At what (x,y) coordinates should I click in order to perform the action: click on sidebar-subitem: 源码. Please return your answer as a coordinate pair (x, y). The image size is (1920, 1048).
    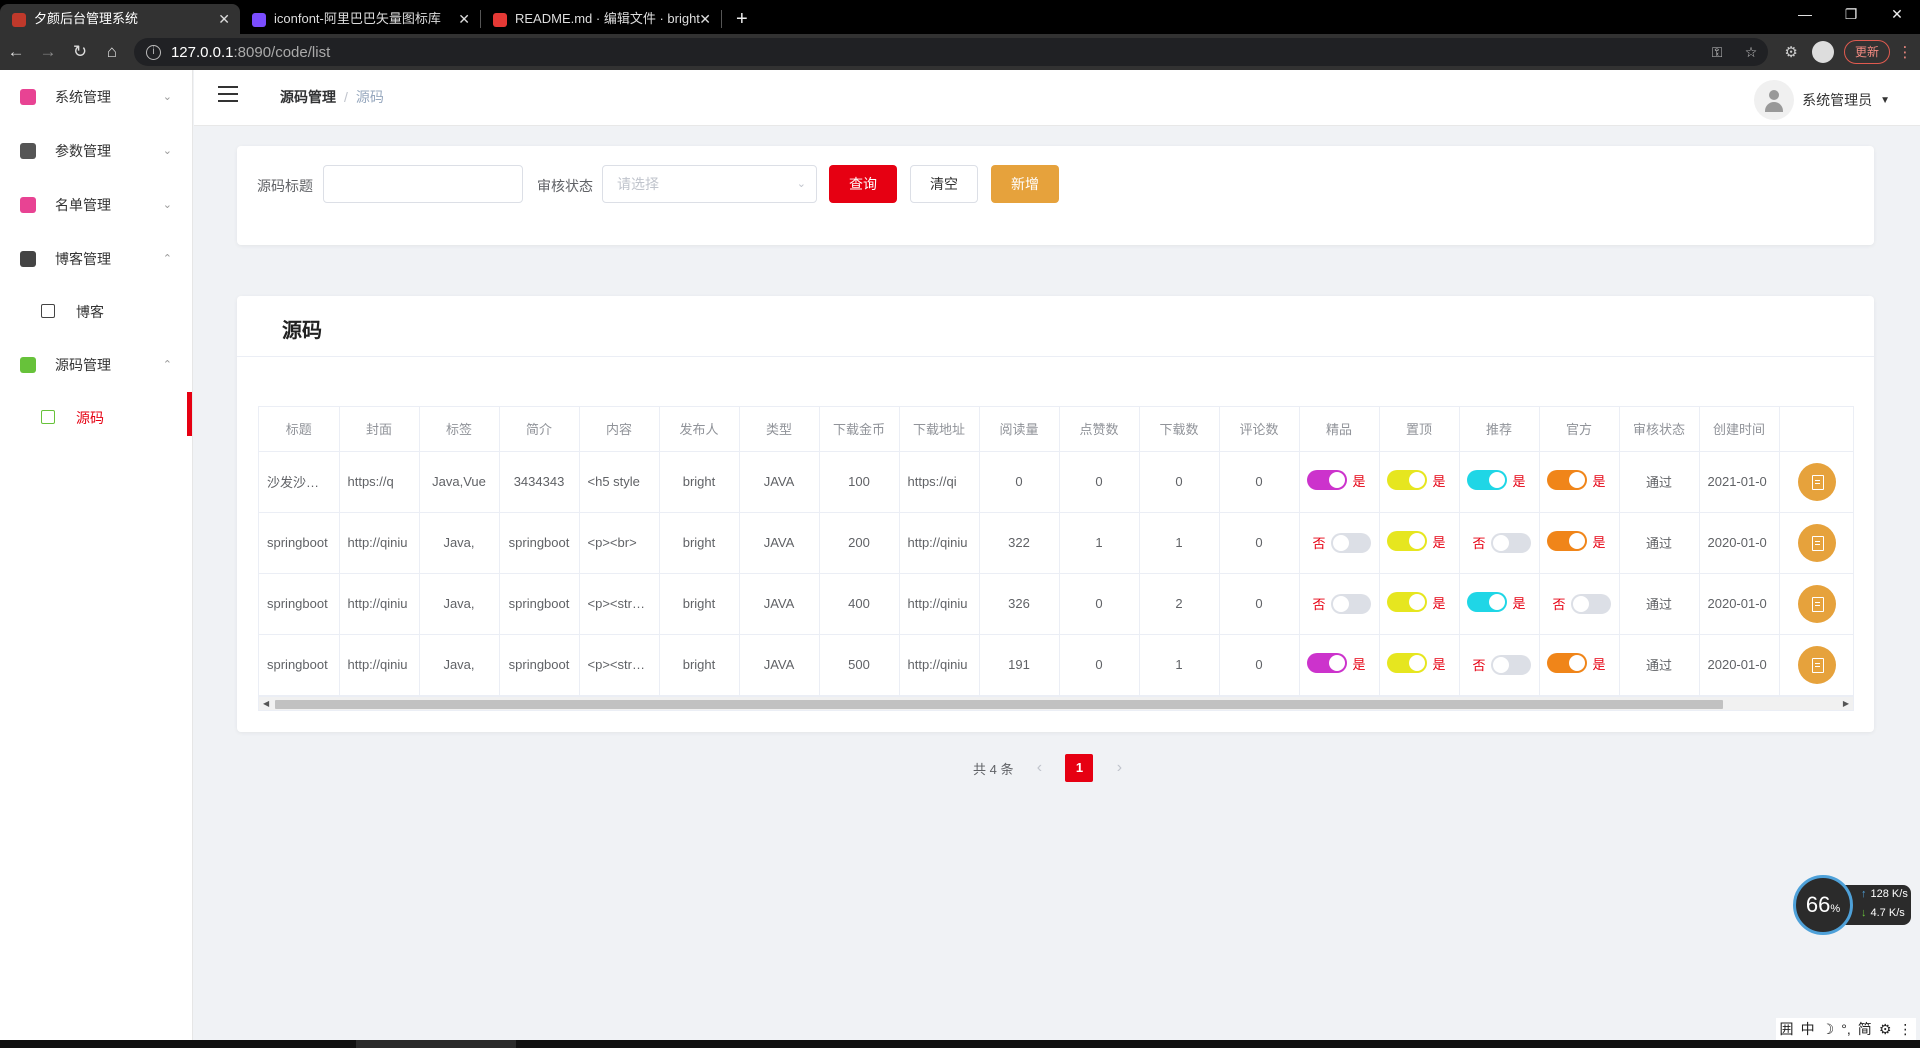
    Looking at the image, I should click on (96, 418).